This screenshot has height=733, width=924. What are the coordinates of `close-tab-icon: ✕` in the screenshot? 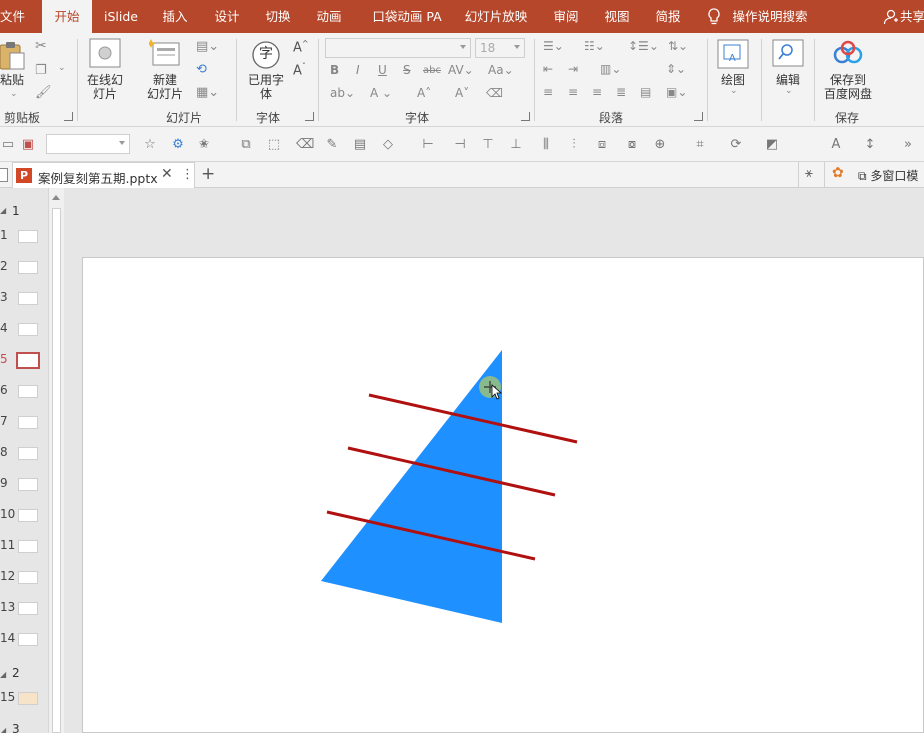 It's located at (167, 174).